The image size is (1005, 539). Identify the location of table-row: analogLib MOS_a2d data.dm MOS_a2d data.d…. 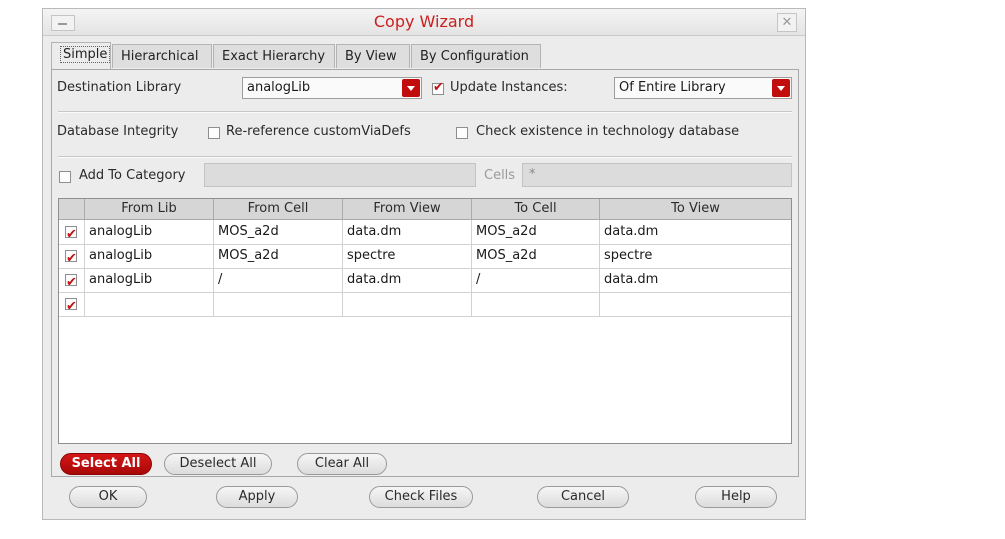
(425, 233).